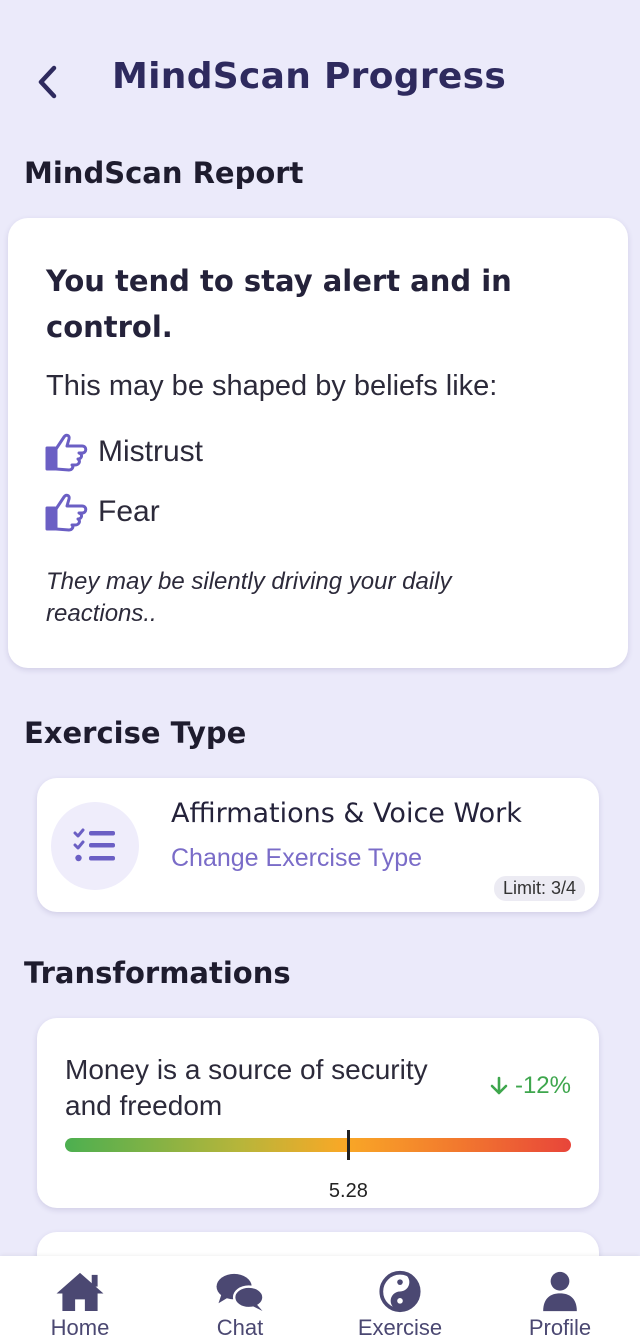  I want to click on exercise-icon-circle, so click(95, 846).